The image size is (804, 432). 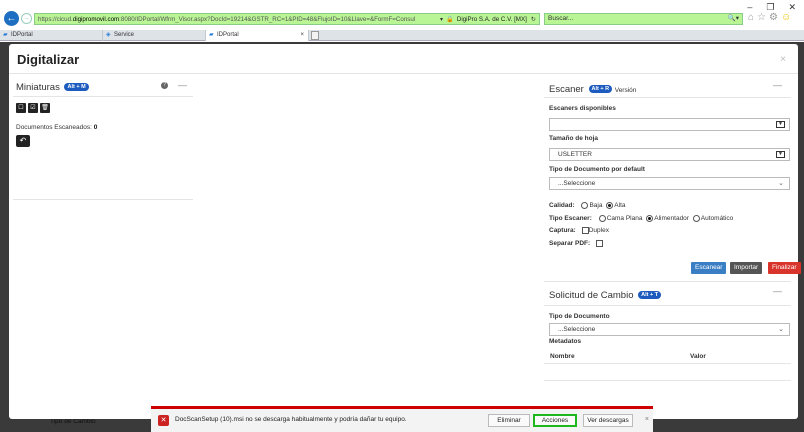 What do you see at coordinates (733, 19) in the screenshot?
I see `search-icon: 🔍▾` at bounding box center [733, 19].